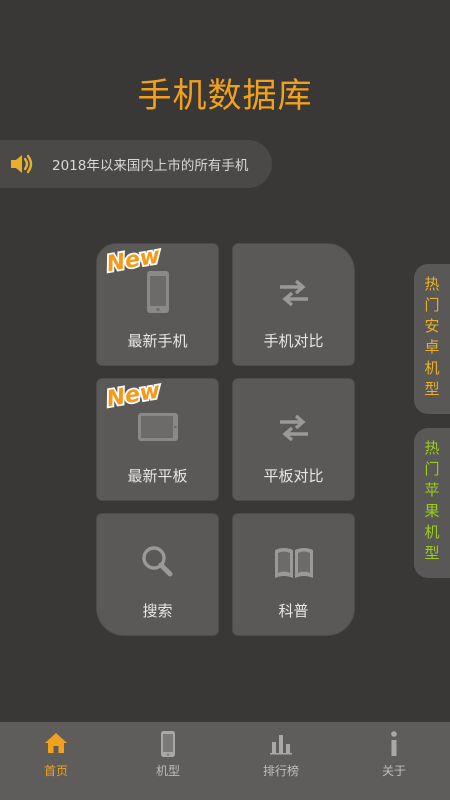 The height and width of the screenshot is (800, 450). Describe the element at coordinates (157, 611) in the screenshot. I see `tile-label: 搜索` at that location.